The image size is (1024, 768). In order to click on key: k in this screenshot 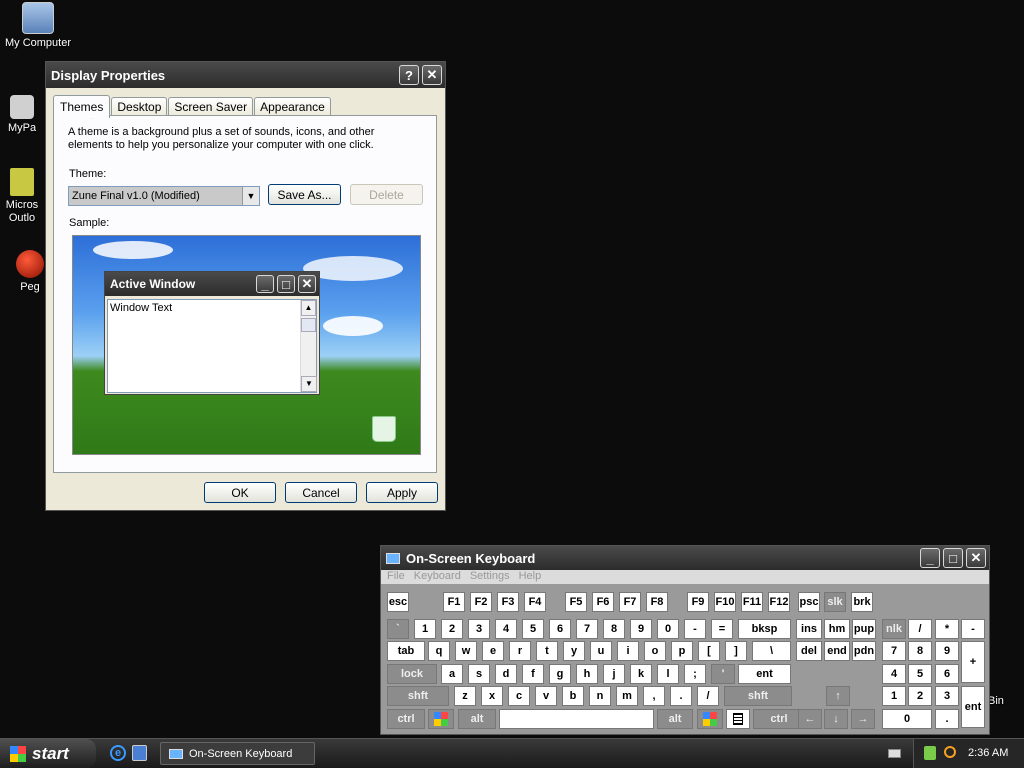, I will do `click(641, 674)`.